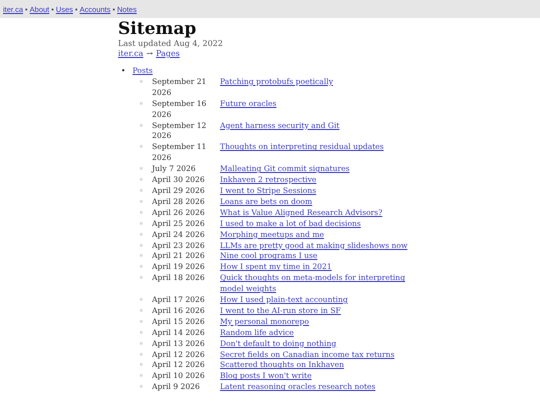  What do you see at coordinates (168, 54) in the screenshot?
I see `breadcrumb-link: Pages` at bounding box center [168, 54].